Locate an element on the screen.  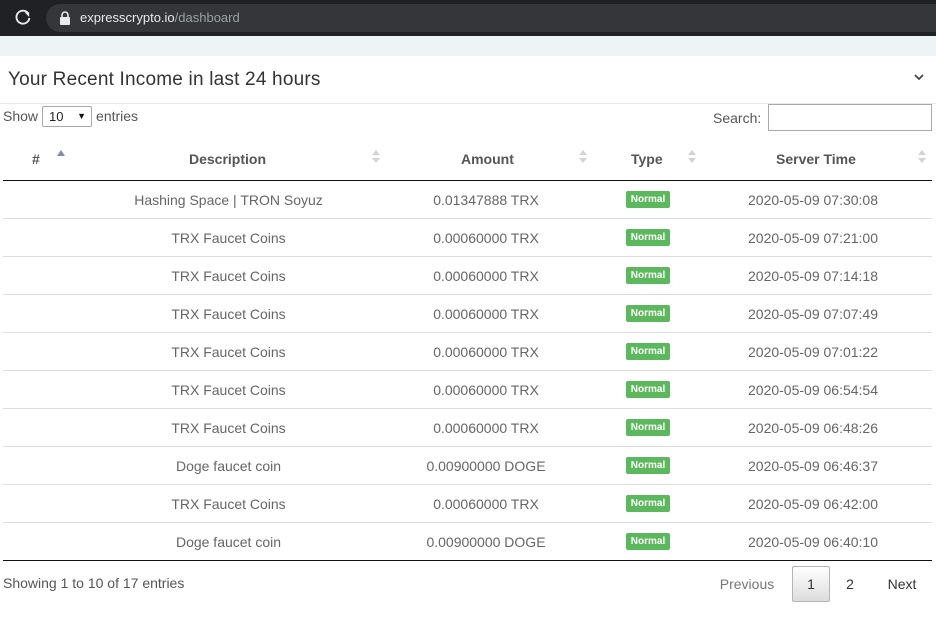
column-header-server-time: Server Time is located at coordinates (817, 158).